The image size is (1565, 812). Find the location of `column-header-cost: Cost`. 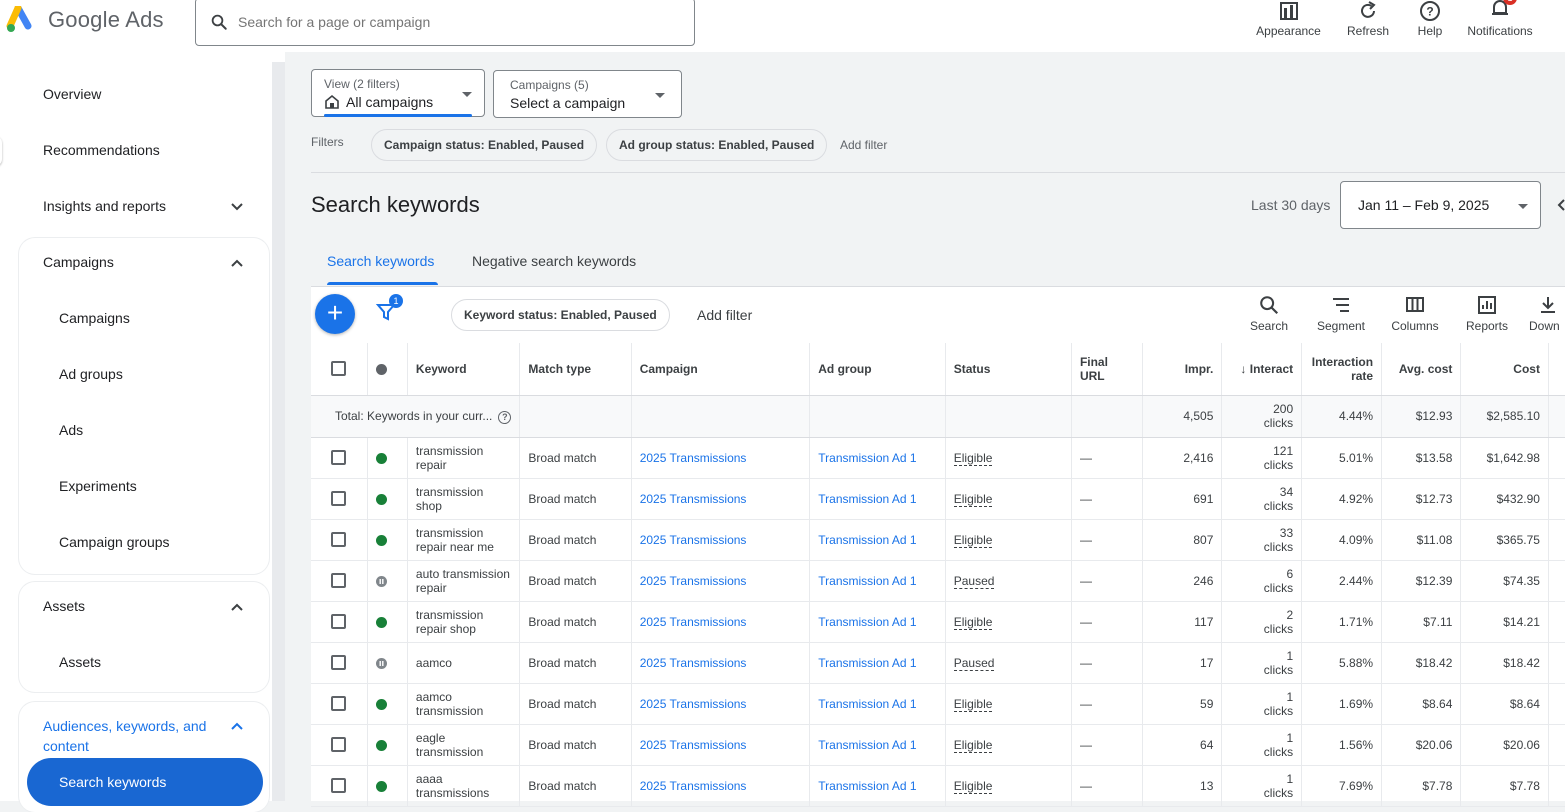

column-header-cost: Cost is located at coordinates (1504, 369).